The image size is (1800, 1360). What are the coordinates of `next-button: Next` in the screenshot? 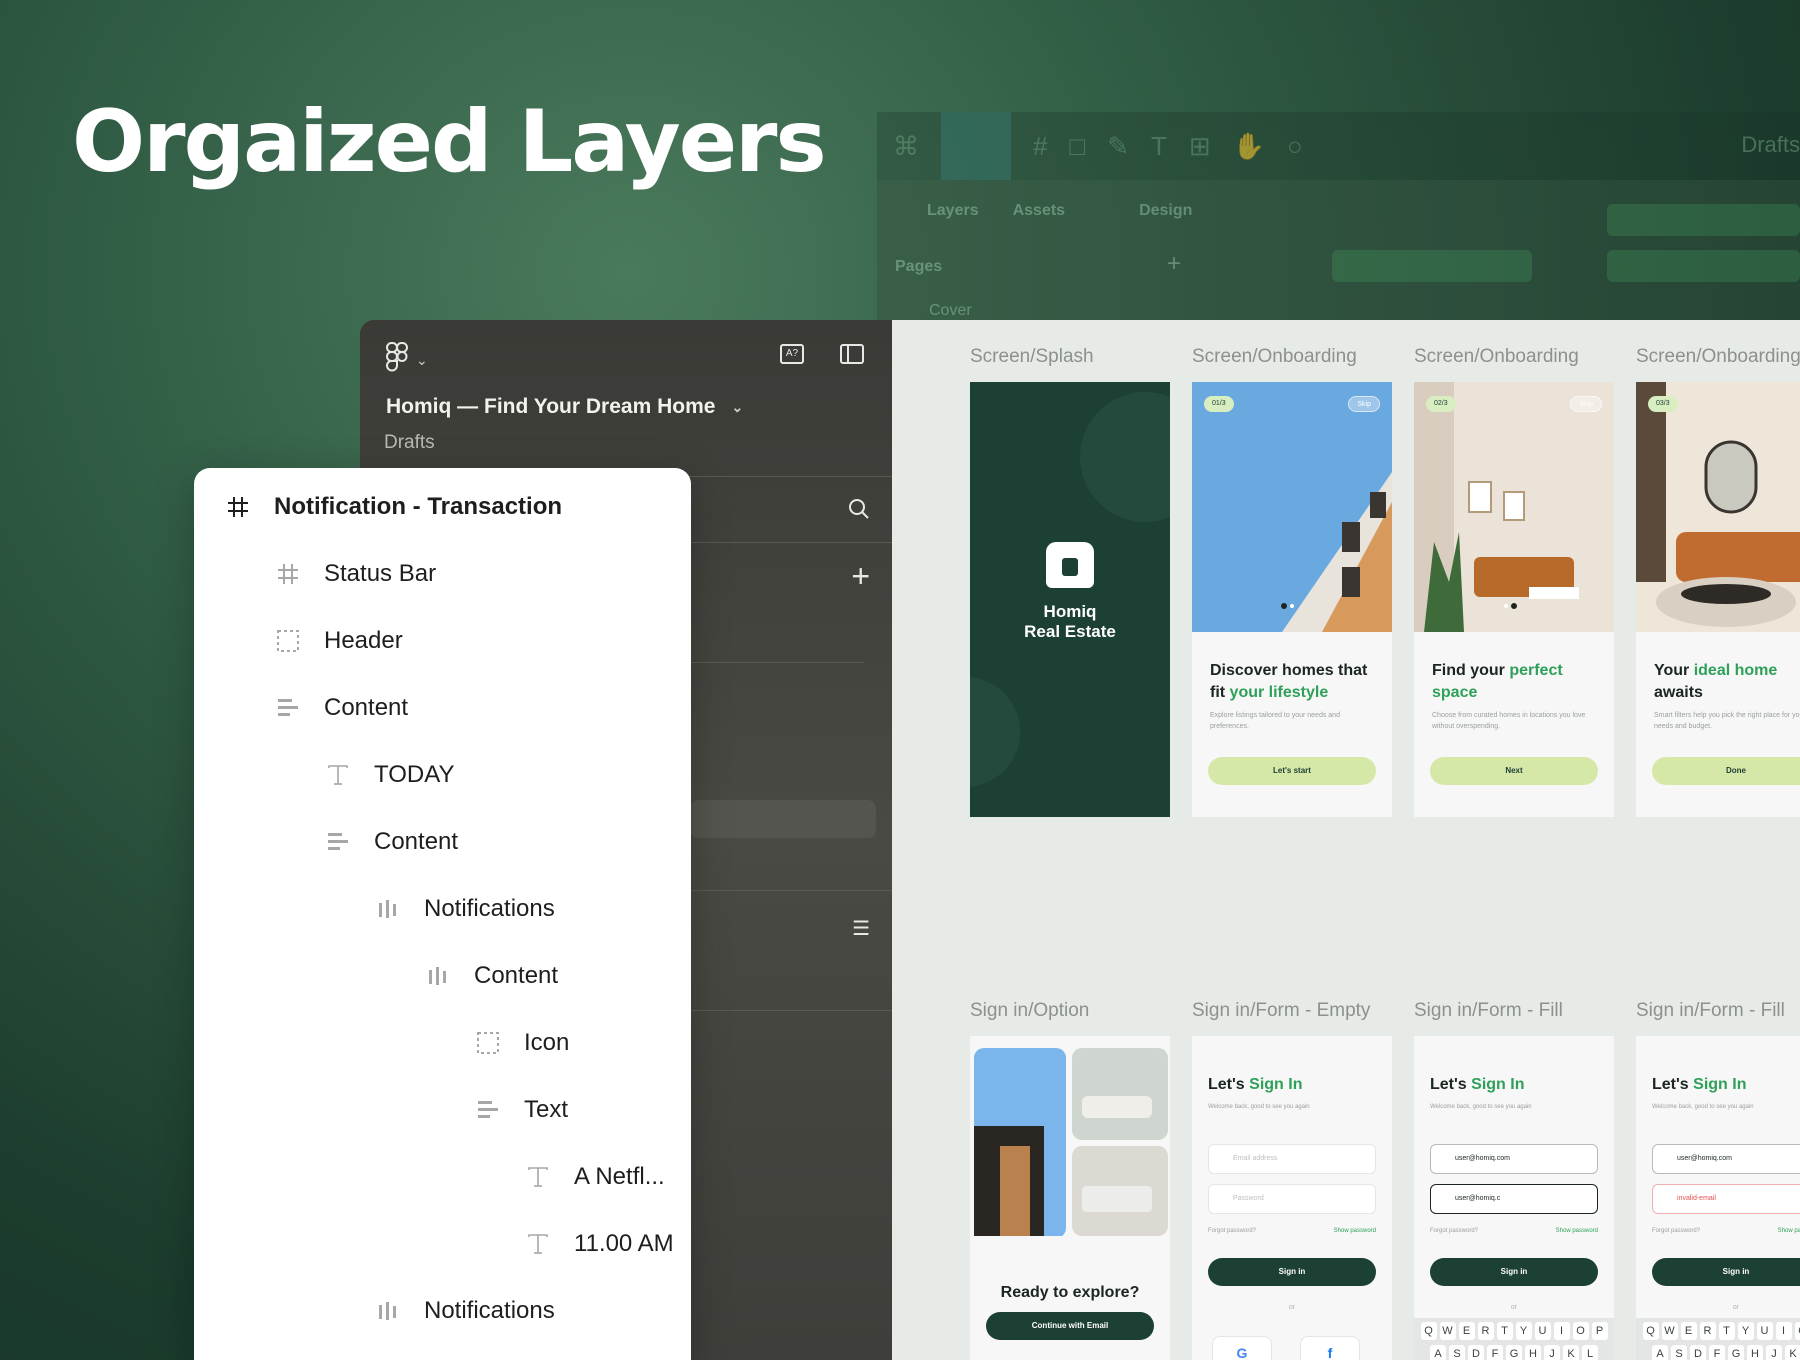 It's located at (1514, 771).